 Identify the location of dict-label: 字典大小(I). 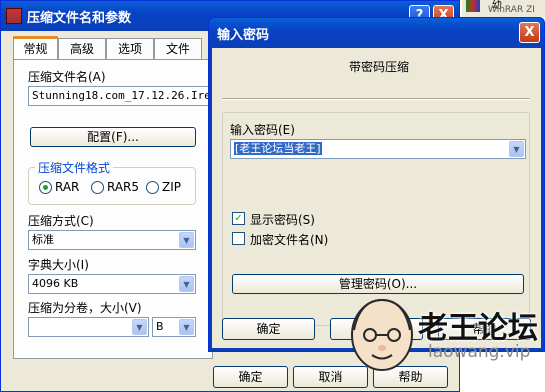
(58, 265).